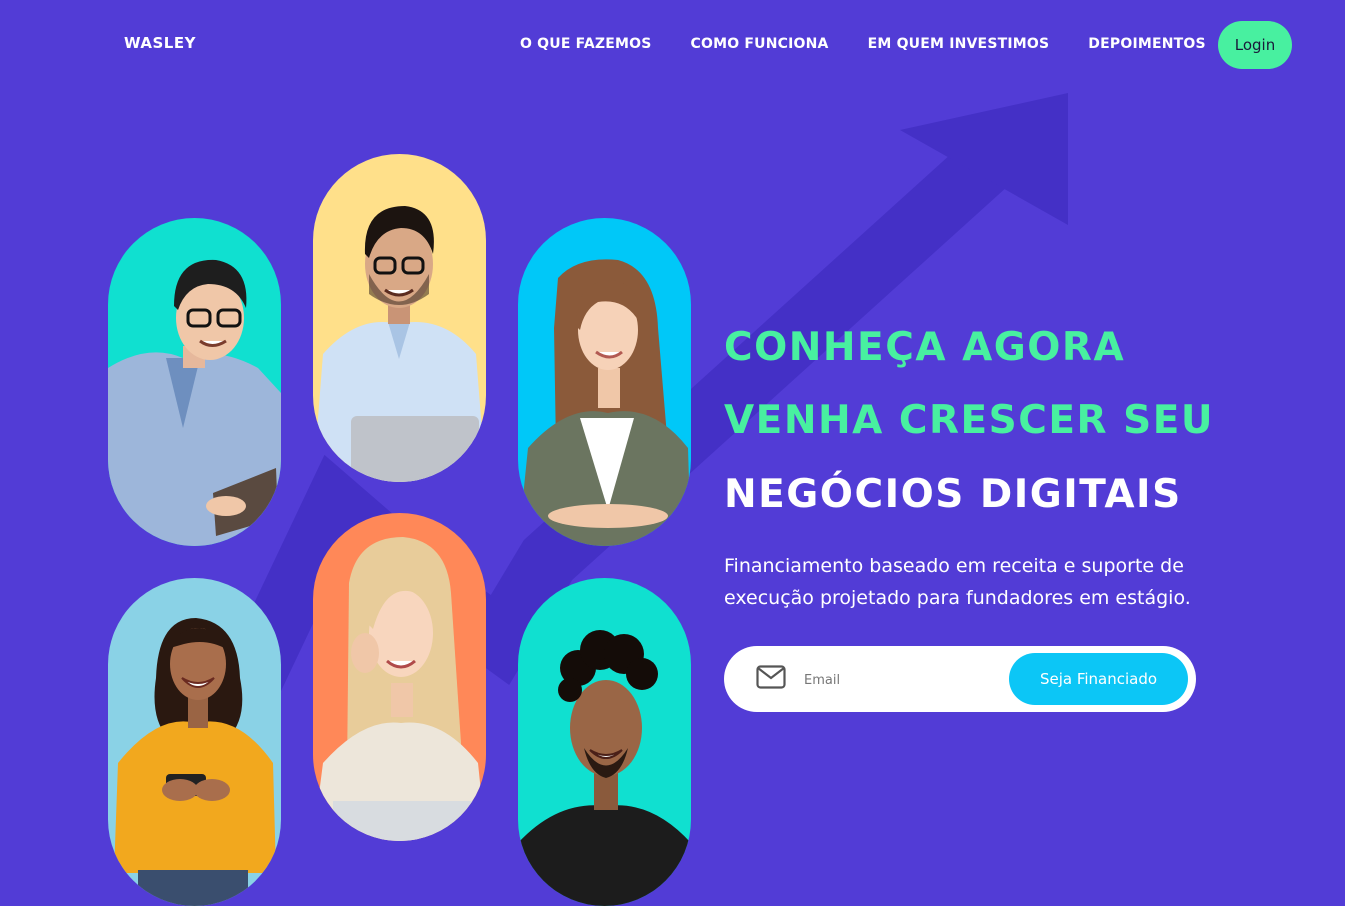 The image size is (1345, 906). Describe the element at coordinates (953, 494) in the screenshot. I see `hero-headline-line3: NEGÓCIOS DIGITAIS` at that location.